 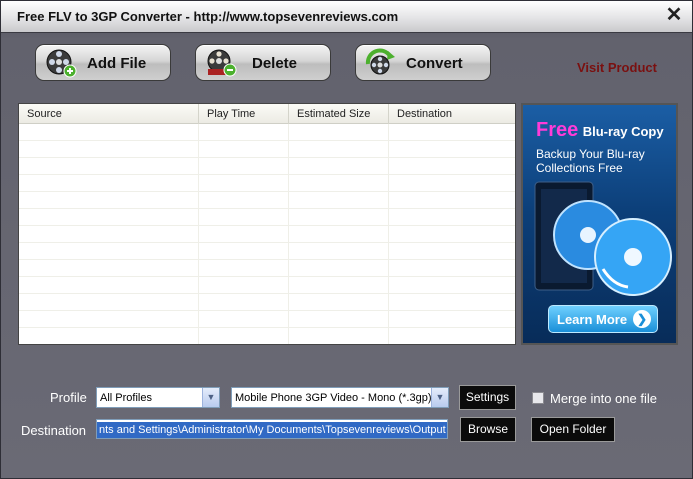 What do you see at coordinates (592, 319) in the screenshot?
I see `learn-more-label: Learn More` at bounding box center [592, 319].